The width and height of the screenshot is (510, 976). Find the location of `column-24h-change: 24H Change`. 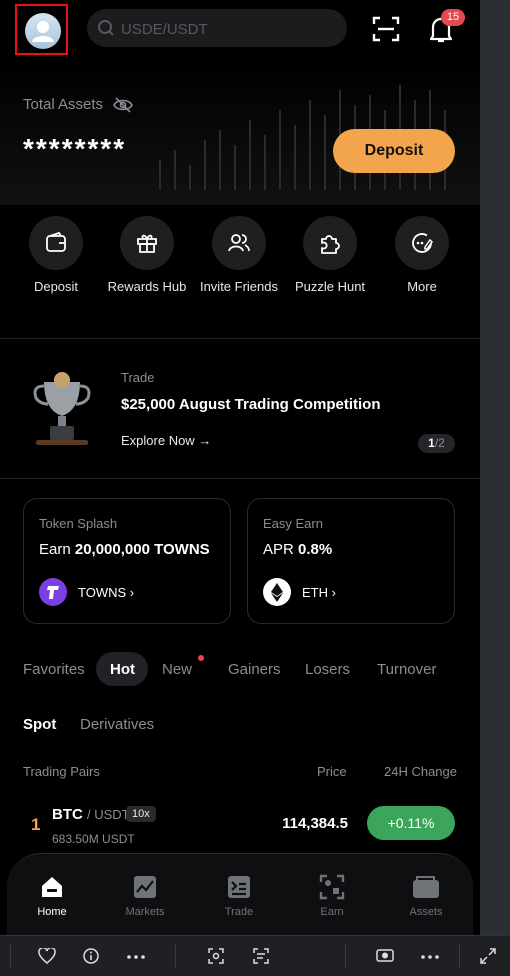

column-24h-change: 24H Change is located at coordinates (420, 771).